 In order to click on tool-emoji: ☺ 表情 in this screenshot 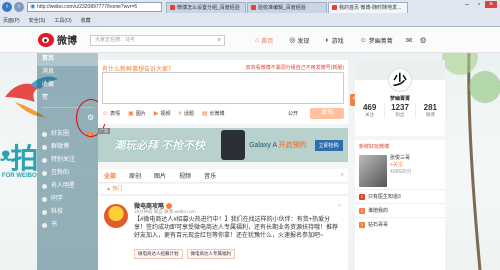, I will do `click(111, 114)`.